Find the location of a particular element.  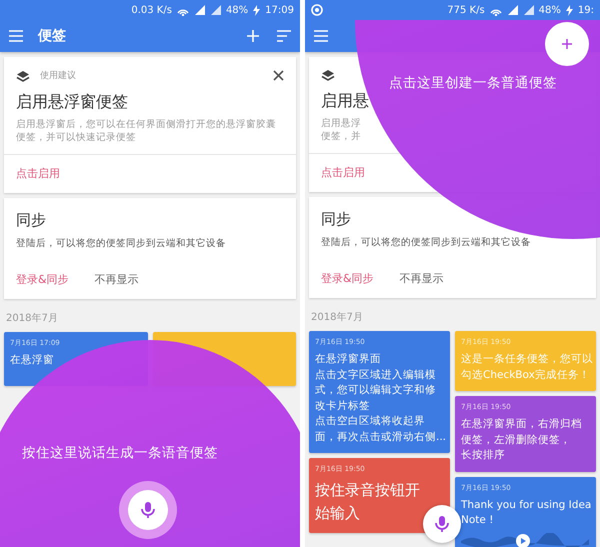

card-title: 启用悬浮窗便签 is located at coordinates (72, 102).